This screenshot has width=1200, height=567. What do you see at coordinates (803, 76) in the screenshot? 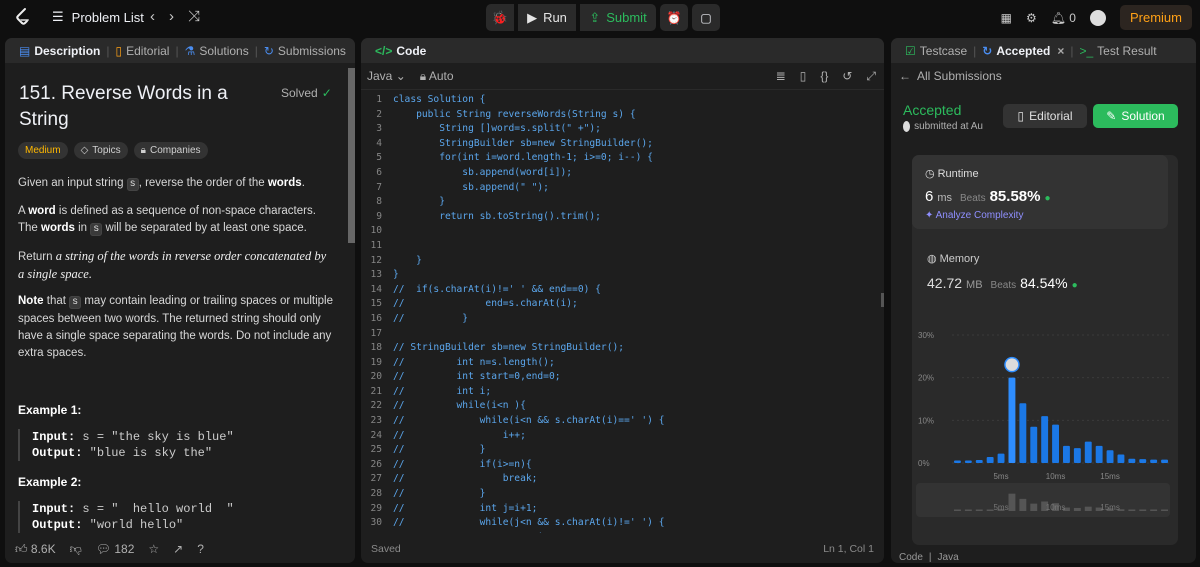
I see `bookmark-icon: ▯` at bounding box center [803, 76].